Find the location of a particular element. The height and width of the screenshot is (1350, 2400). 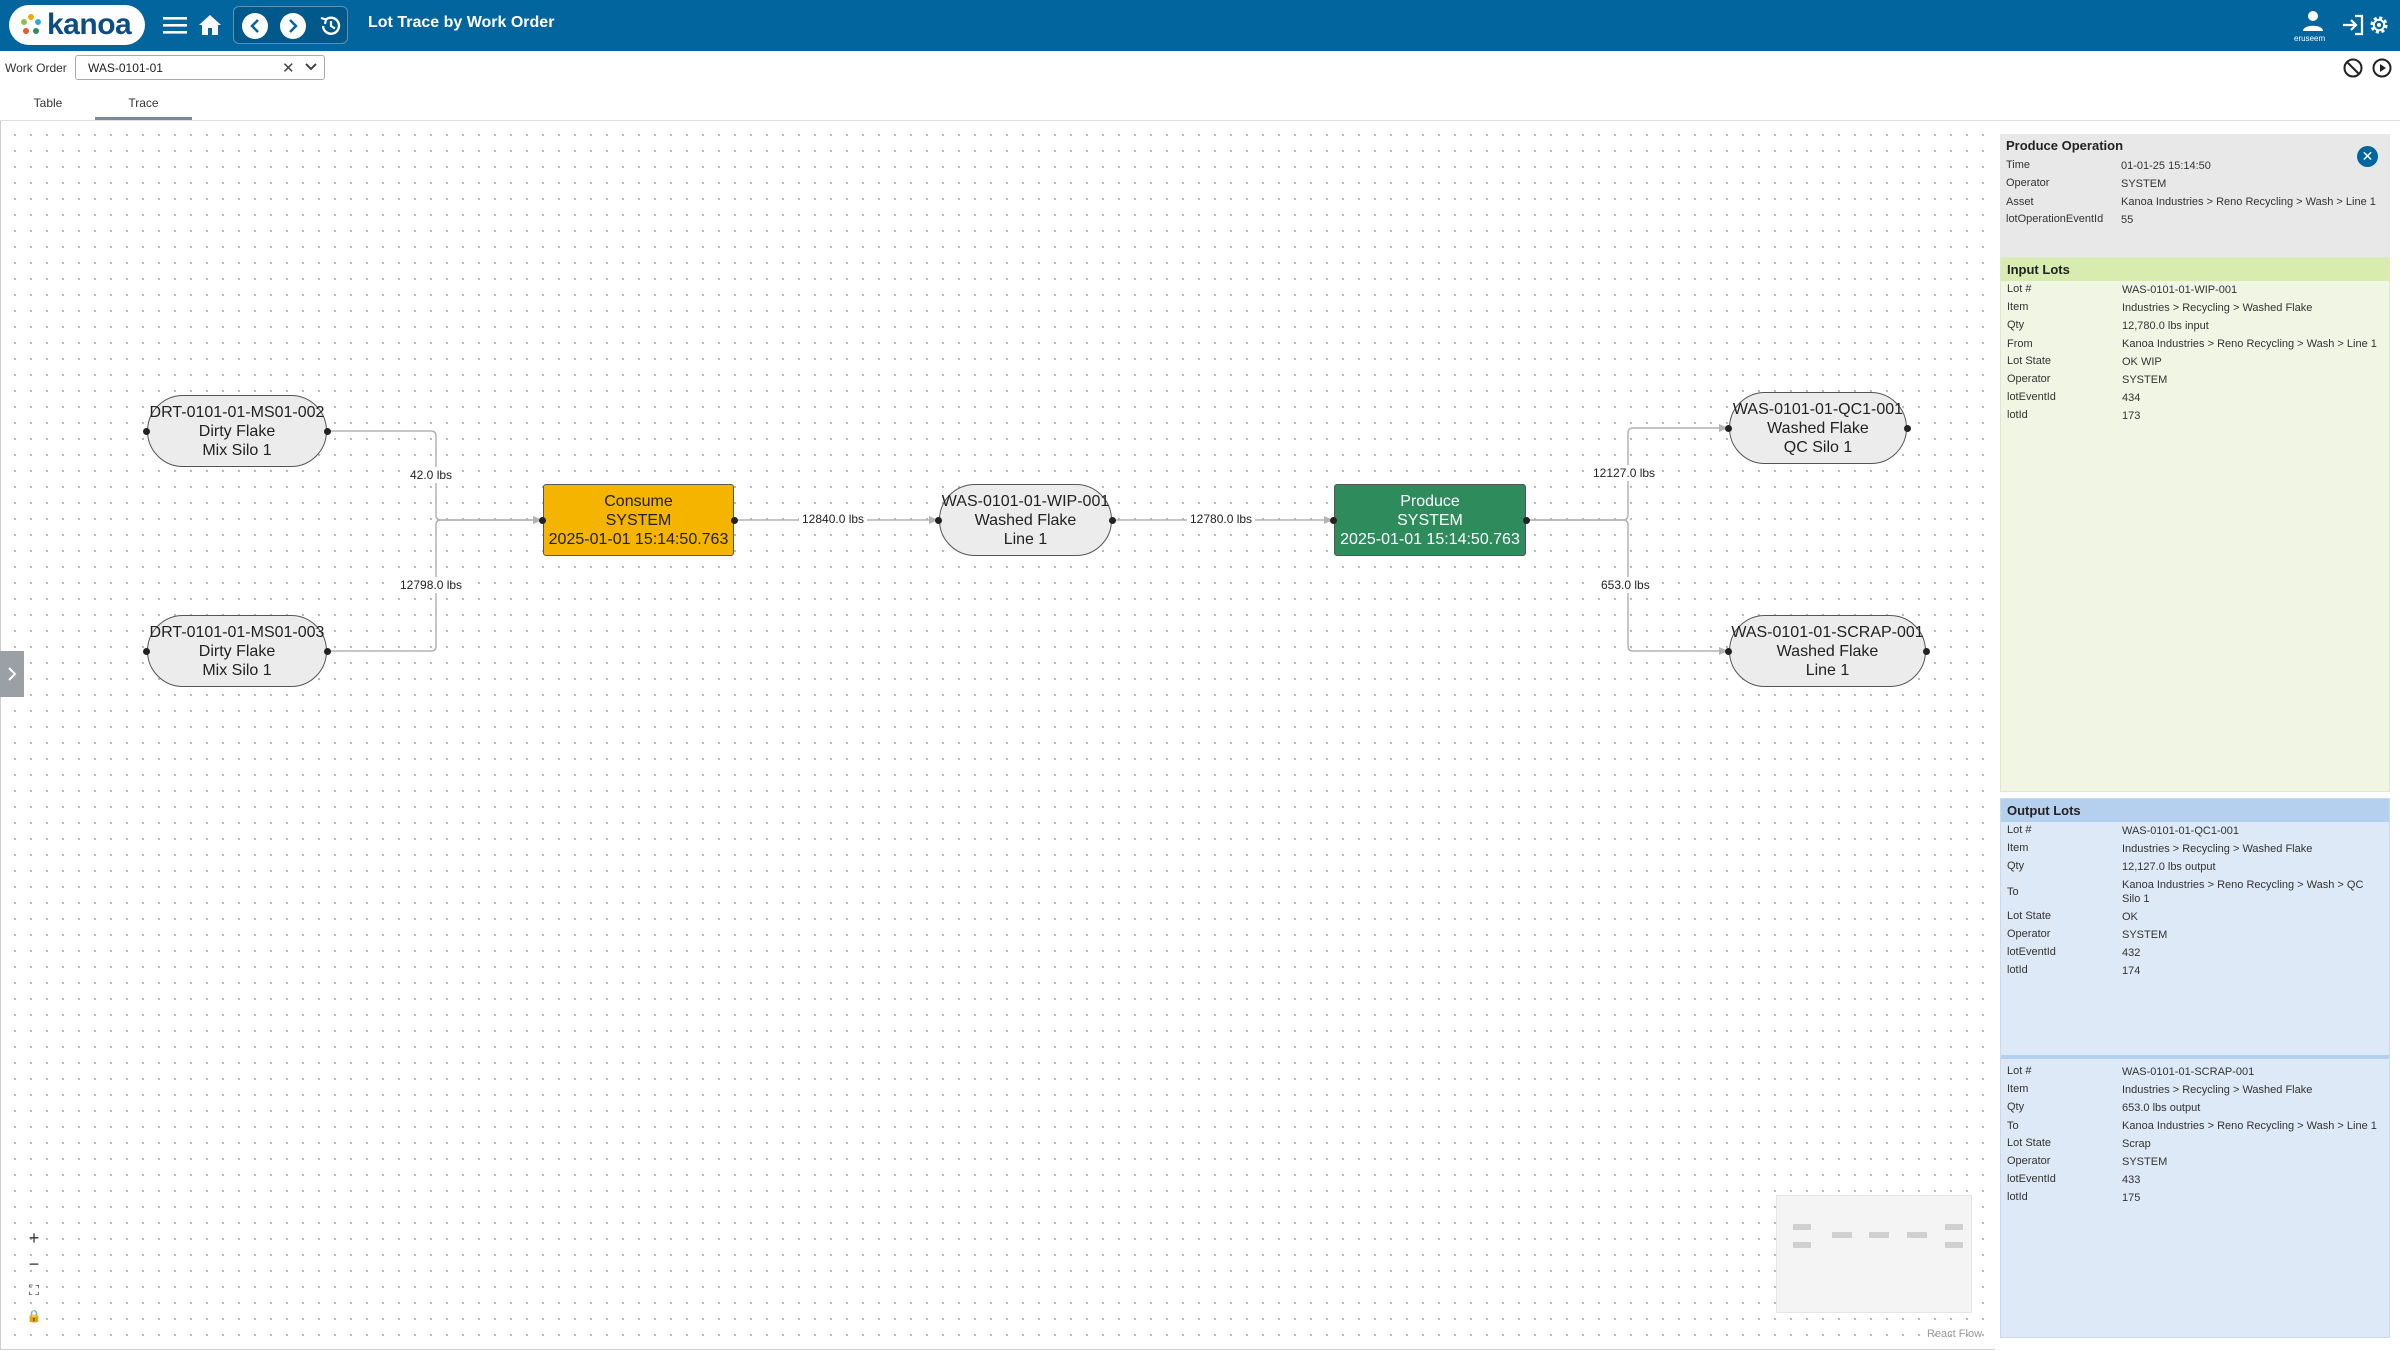

detail-value: 432 is located at coordinates (2131, 953).